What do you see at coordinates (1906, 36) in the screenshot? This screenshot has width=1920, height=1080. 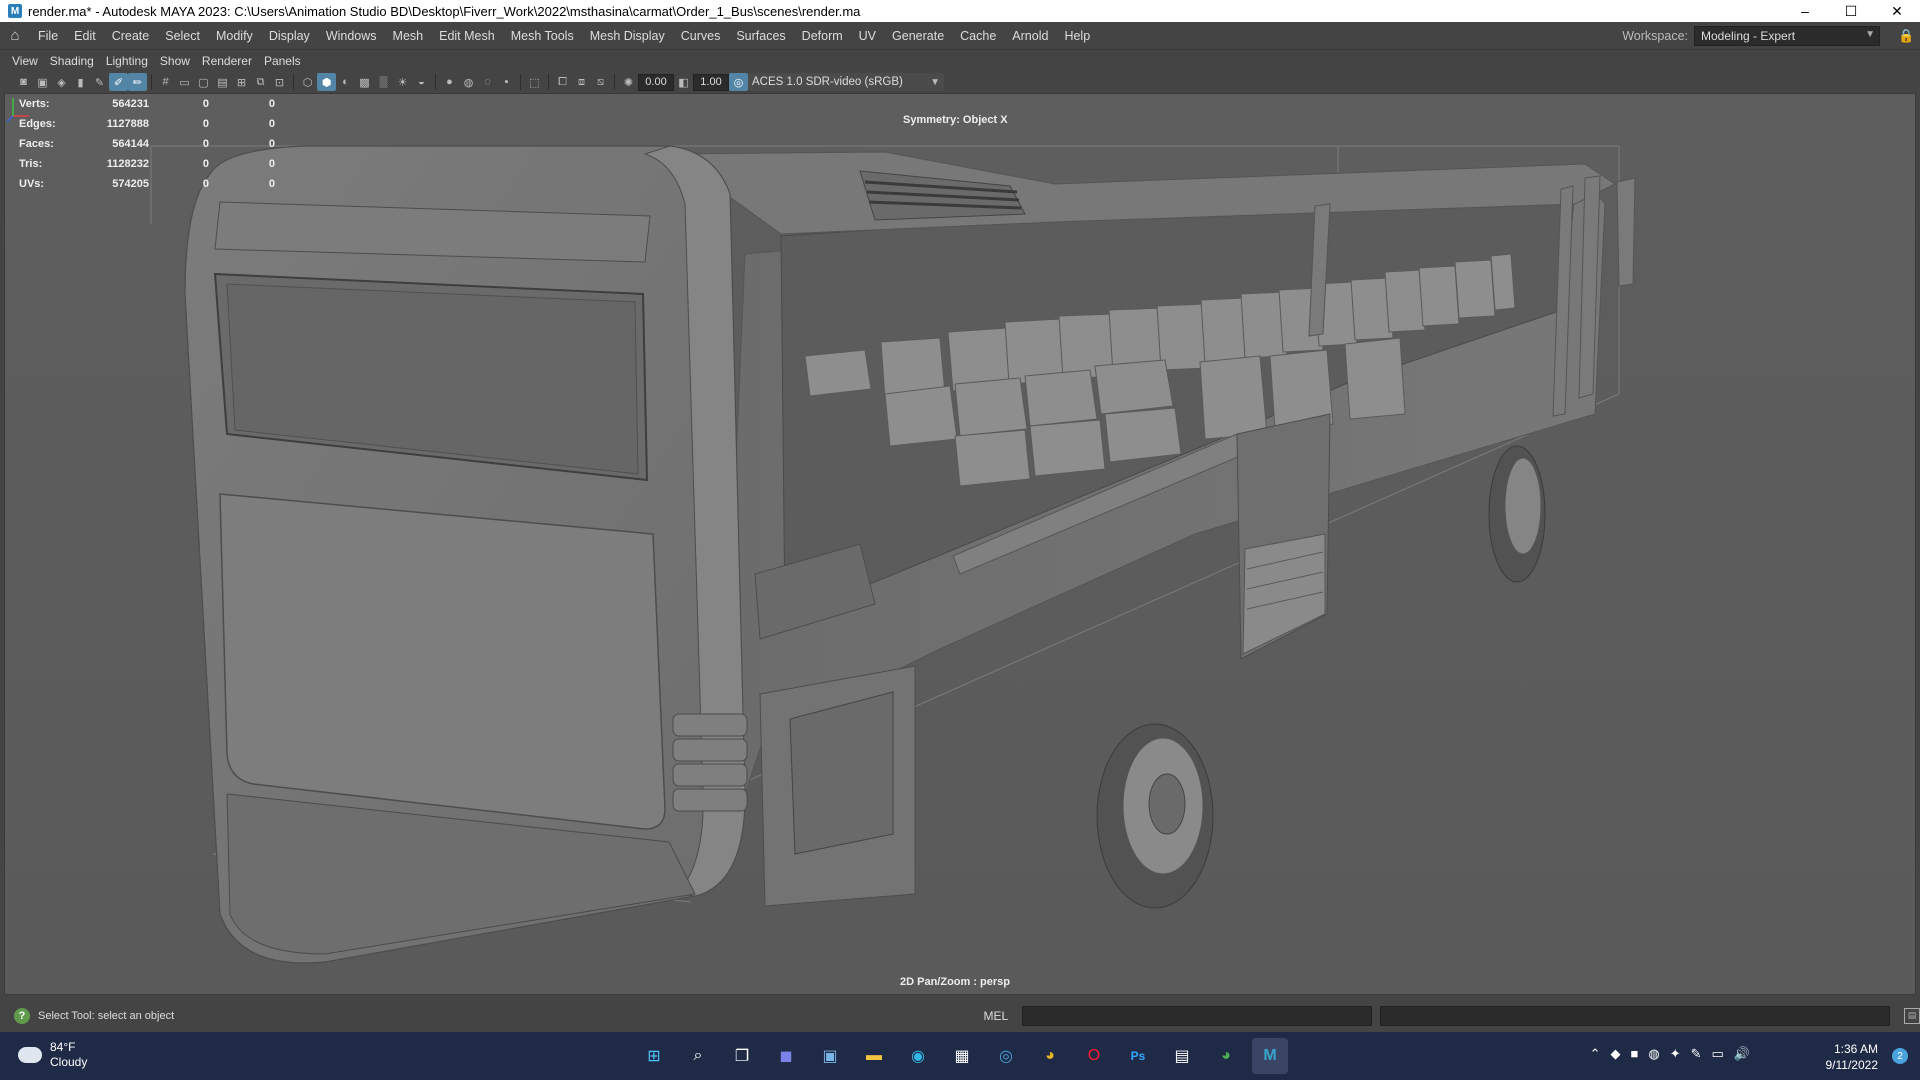 I see `lock-icon: 🔒` at bounding box center [1906, 36].